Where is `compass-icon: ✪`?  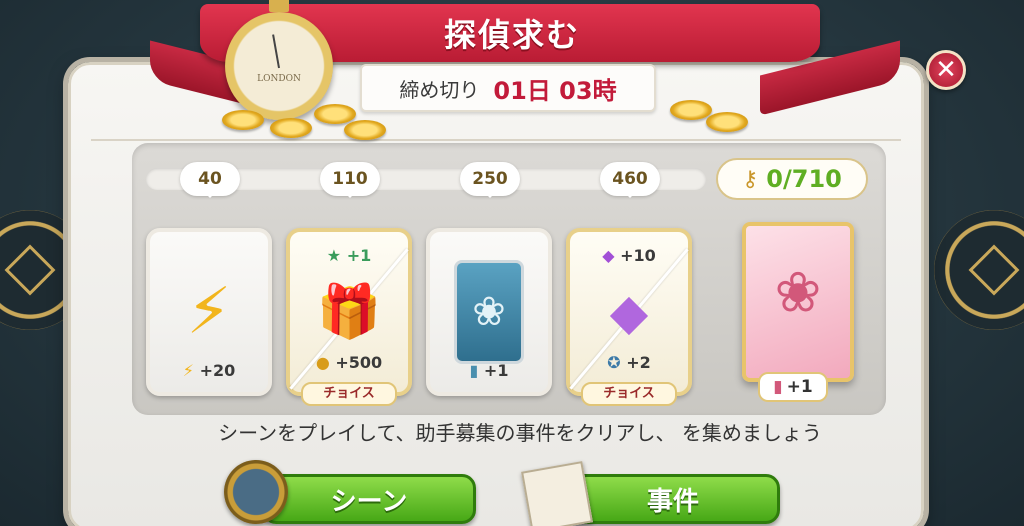 compass-icon: ✪ is located at coordinates (614, 362).